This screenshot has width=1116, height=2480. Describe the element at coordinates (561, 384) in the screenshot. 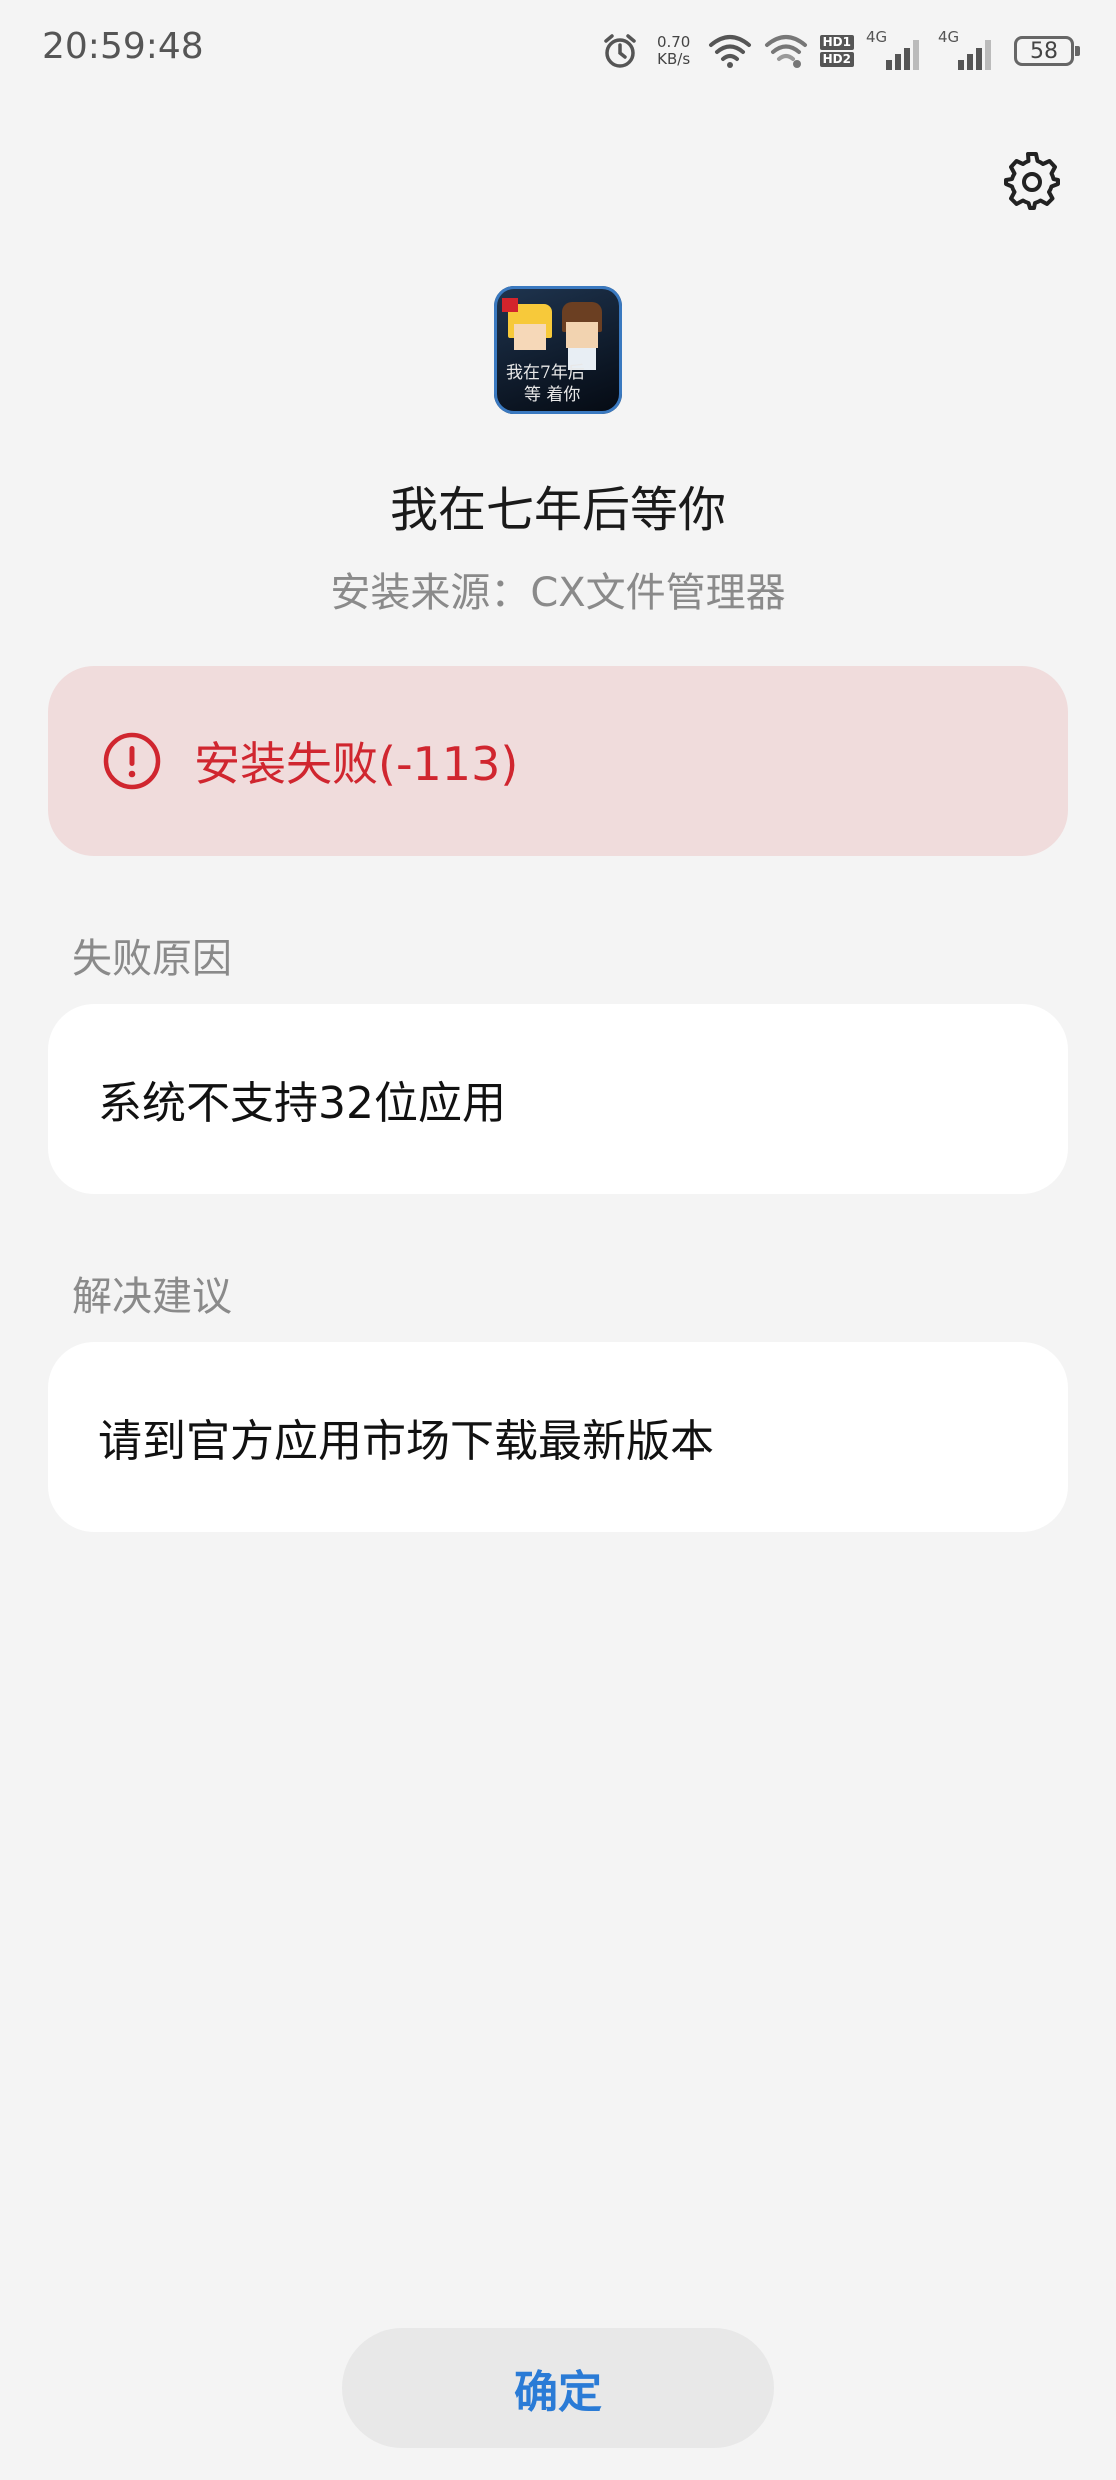

I see `app-icon-text: 我在7年后 等 着你` at that location.